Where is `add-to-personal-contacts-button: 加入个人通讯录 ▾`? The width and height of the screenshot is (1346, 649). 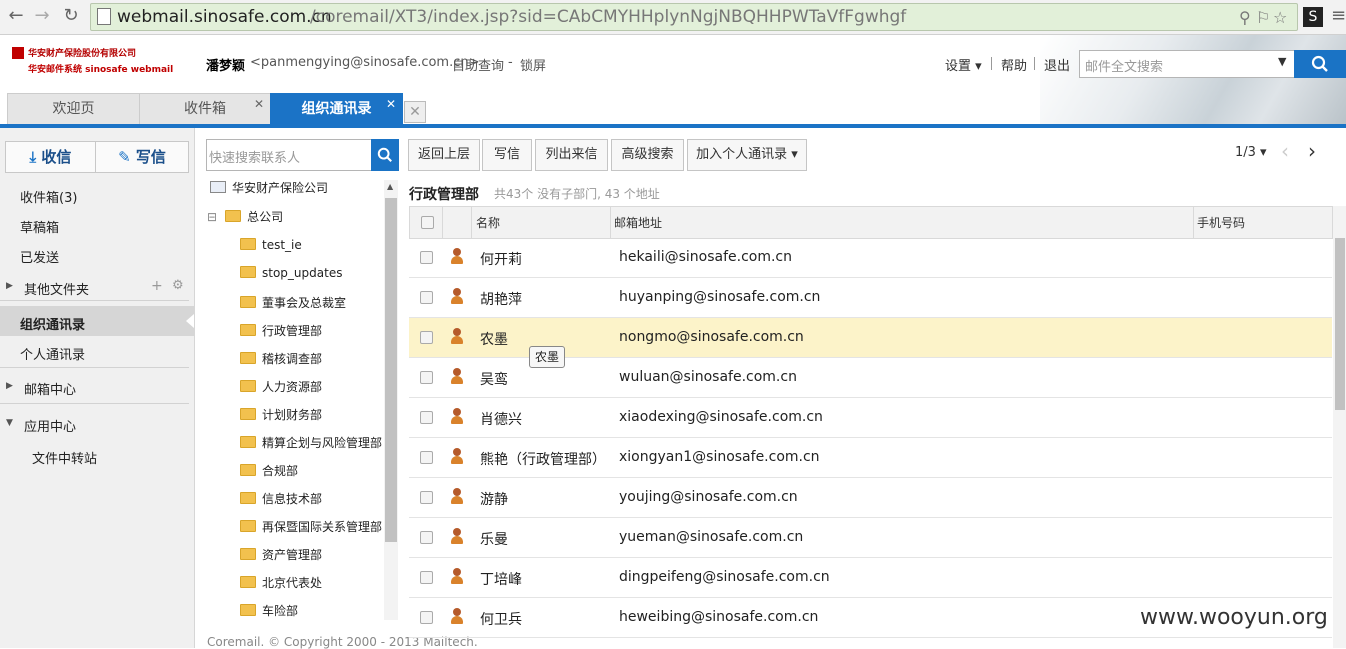 add-to-personal-contacts-button: 加入个人通讯录 ▾ is located at coordinates (747, 155).